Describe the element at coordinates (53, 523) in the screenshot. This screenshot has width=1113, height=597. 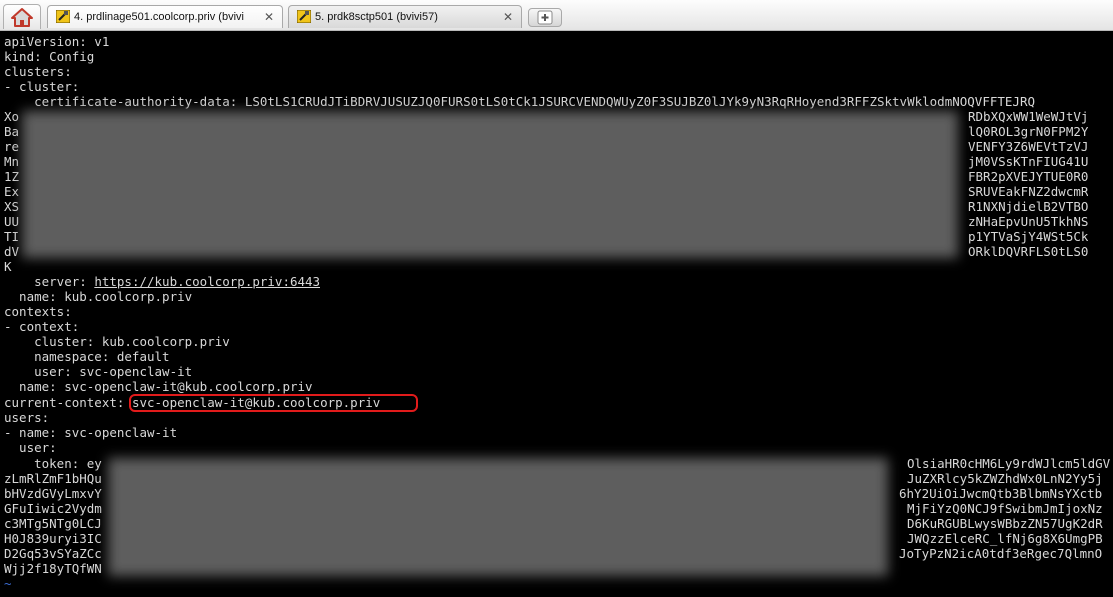
I see `terminal-line: c3MTg5NTg0LCJ` at that location.